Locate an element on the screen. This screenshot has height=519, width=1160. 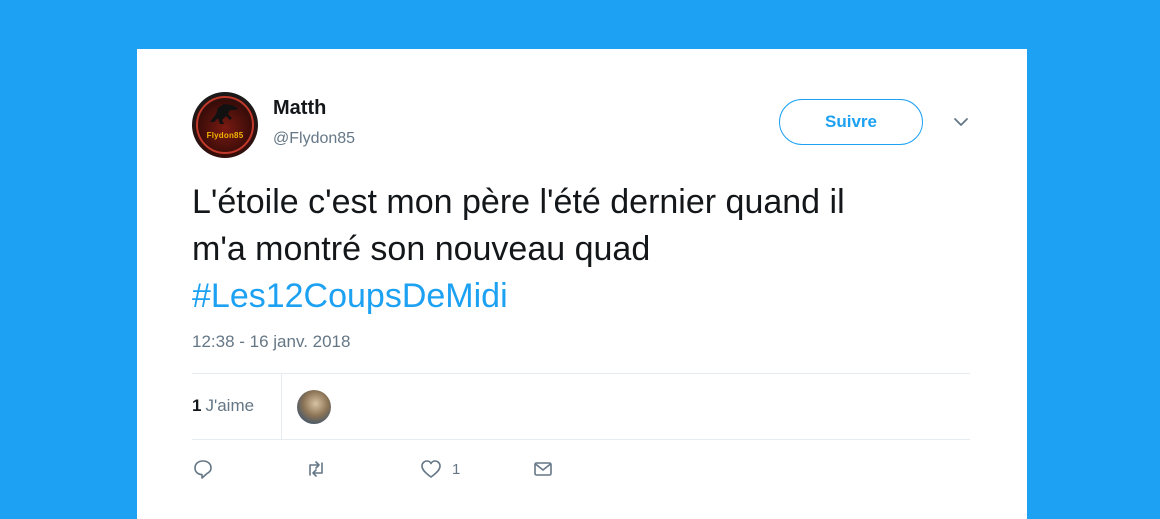
like-count: 1 is located at coordinates (456, 469).